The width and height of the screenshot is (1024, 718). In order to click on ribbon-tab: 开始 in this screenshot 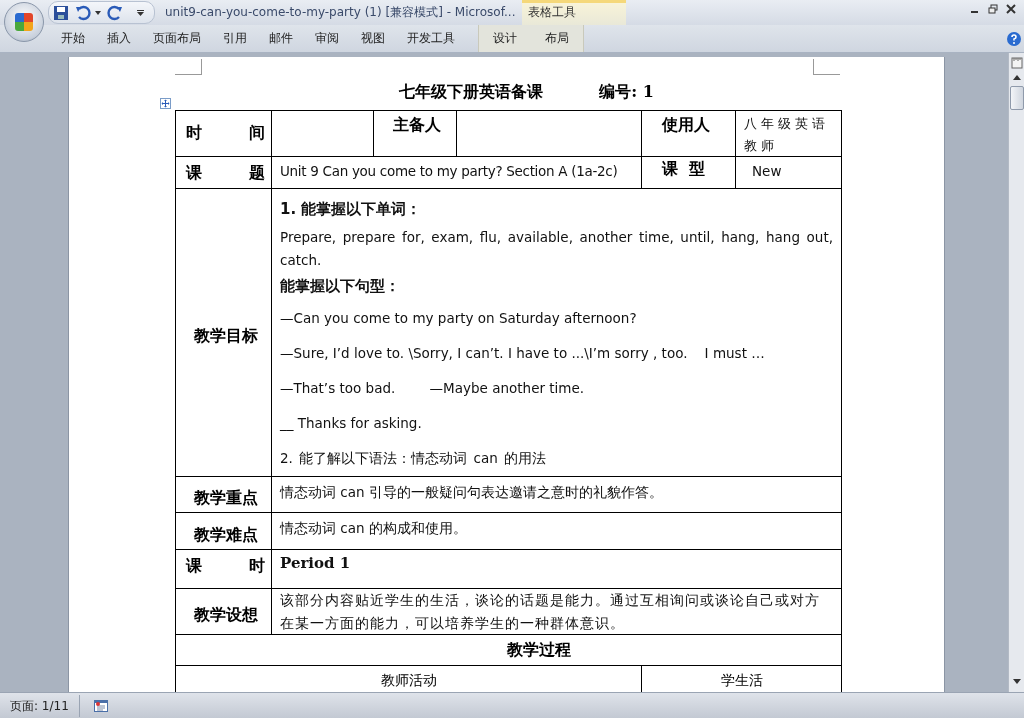, I will do `click(73, 38)`.